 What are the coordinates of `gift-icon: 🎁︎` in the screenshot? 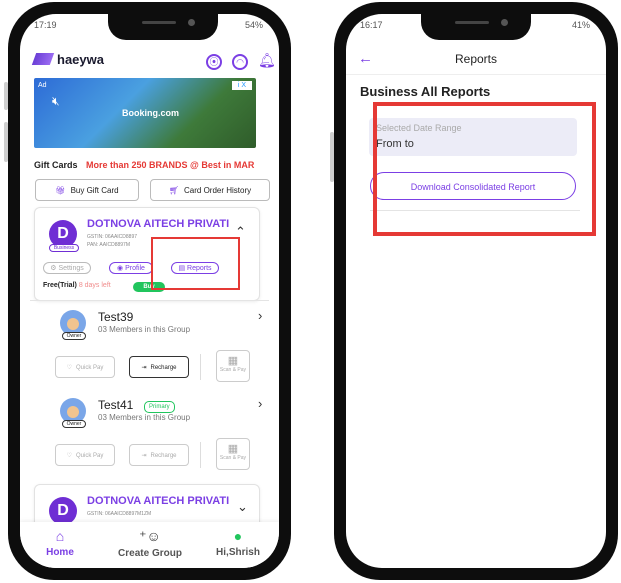 It's located at (60, 190).